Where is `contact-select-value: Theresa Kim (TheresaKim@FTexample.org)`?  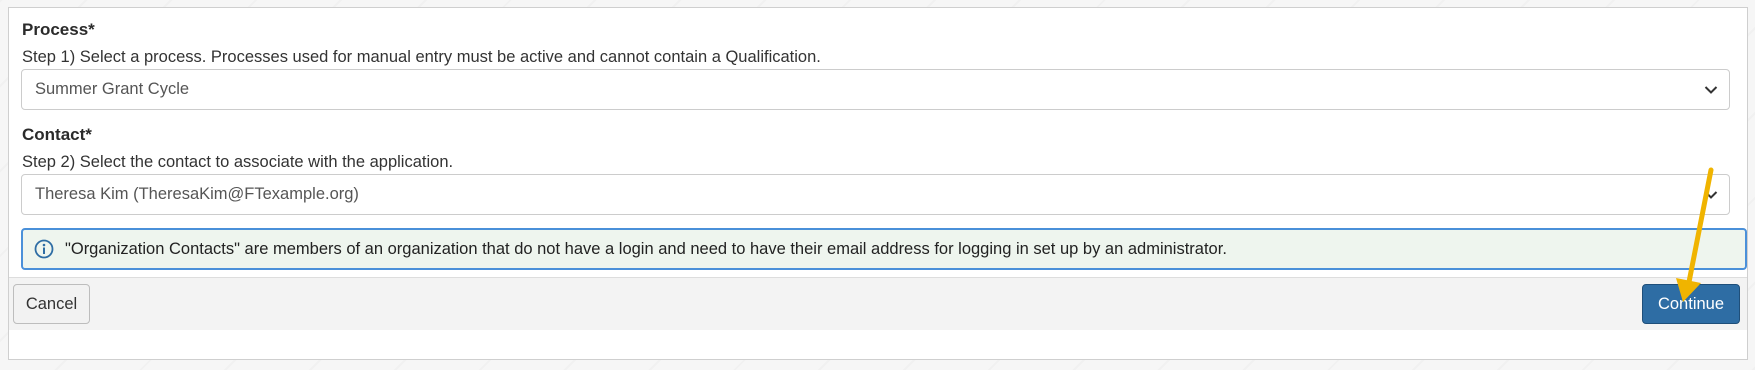 contact-select-value: Theresa Kim (TheresaKim@FTexample.org) is located at coordinates (197, 194).